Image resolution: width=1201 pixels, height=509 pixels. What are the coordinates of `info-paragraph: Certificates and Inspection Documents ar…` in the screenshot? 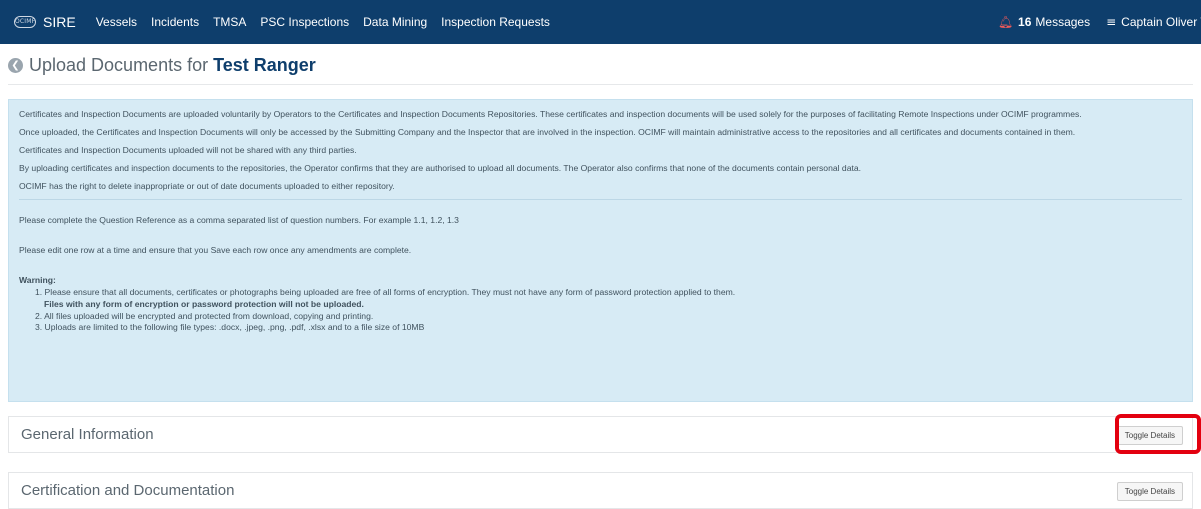 It's located at (550, 114).